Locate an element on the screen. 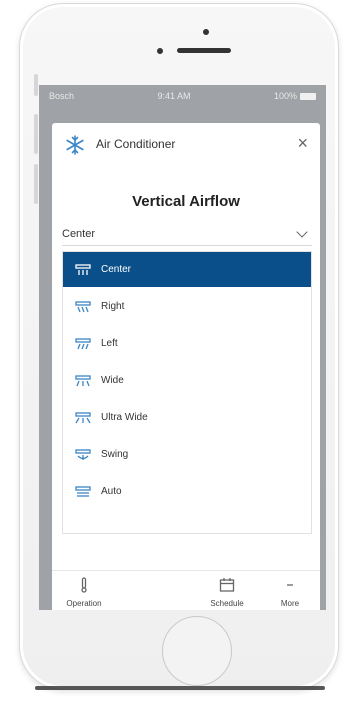  close-icon: × is located at coordinates (302, 143).